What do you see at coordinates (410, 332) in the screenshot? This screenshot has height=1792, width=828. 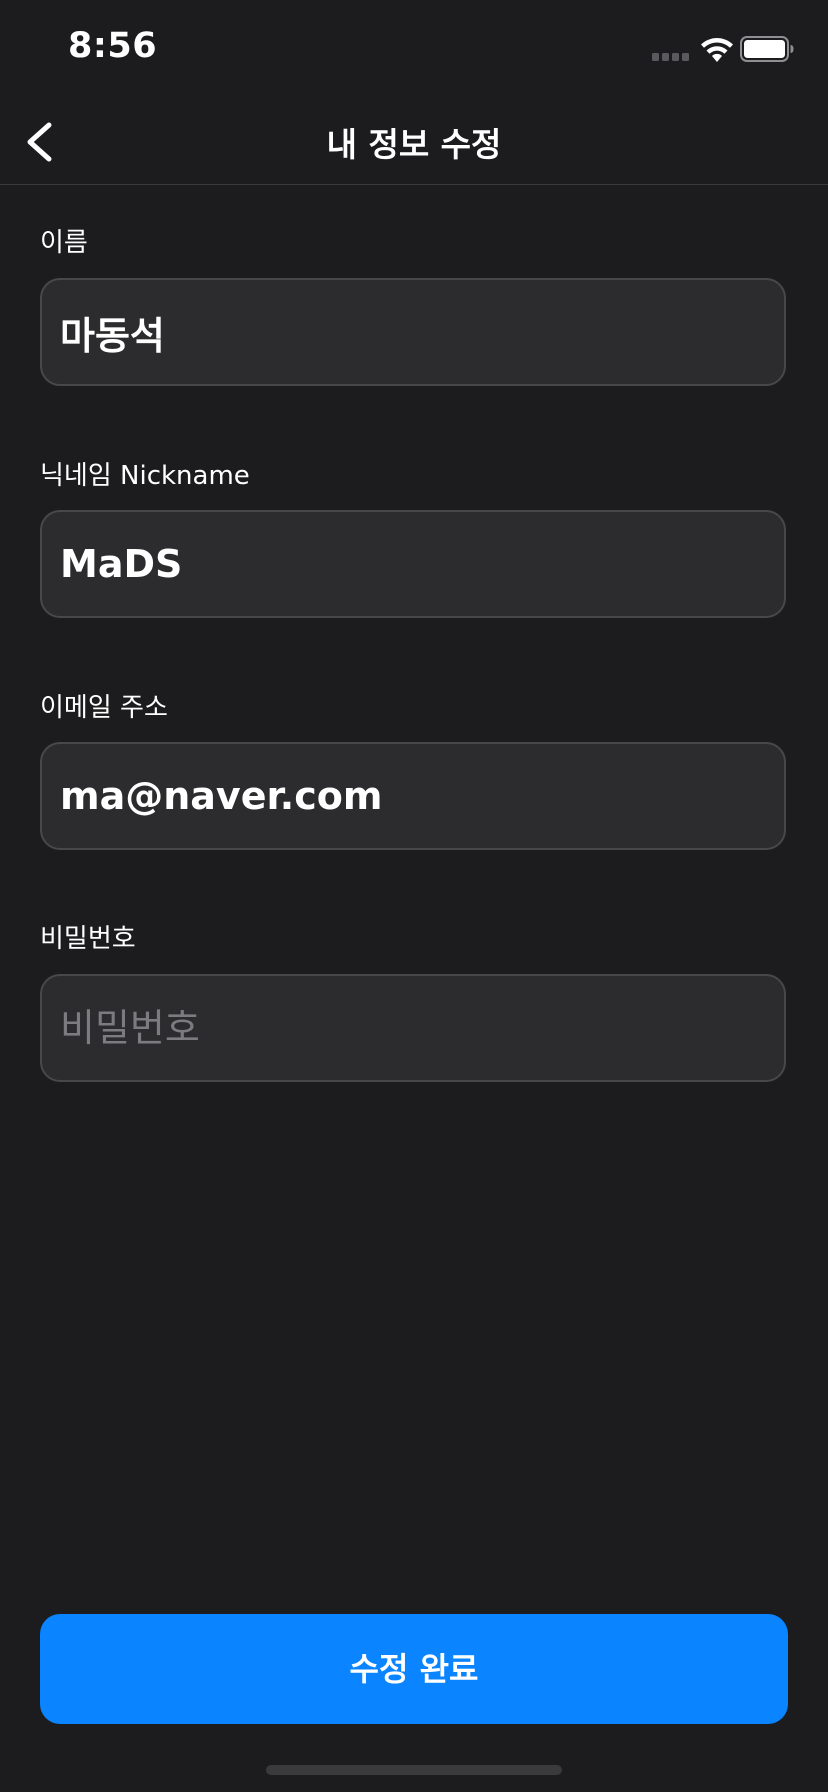 I see `name-input` at bounding box center [410, 332].